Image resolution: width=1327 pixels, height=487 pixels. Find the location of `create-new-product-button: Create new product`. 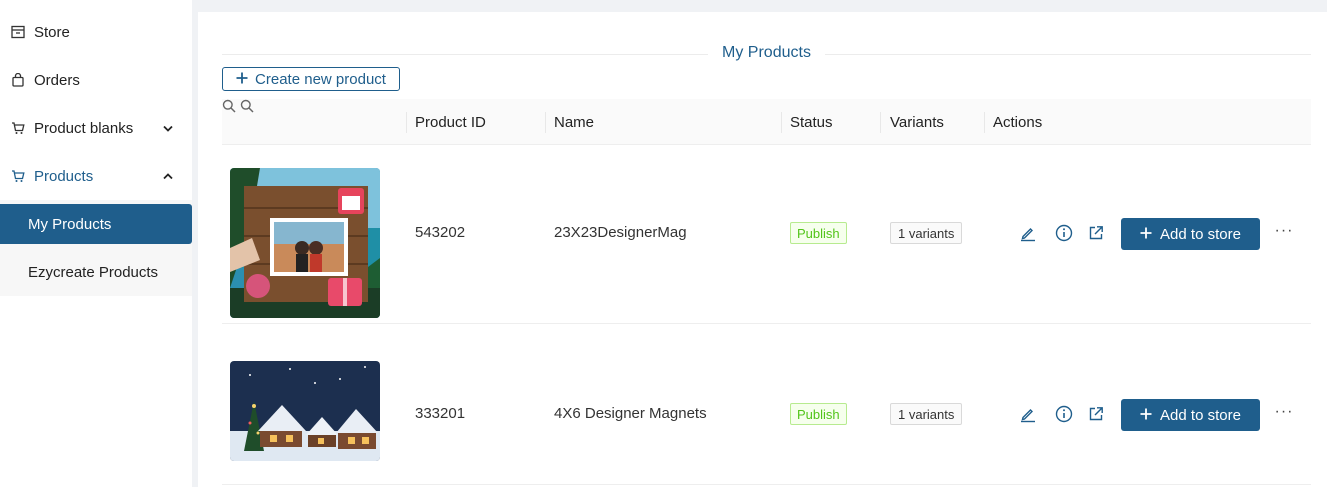

create-new-product-button: Create new product is located at coordinates (311, 79).